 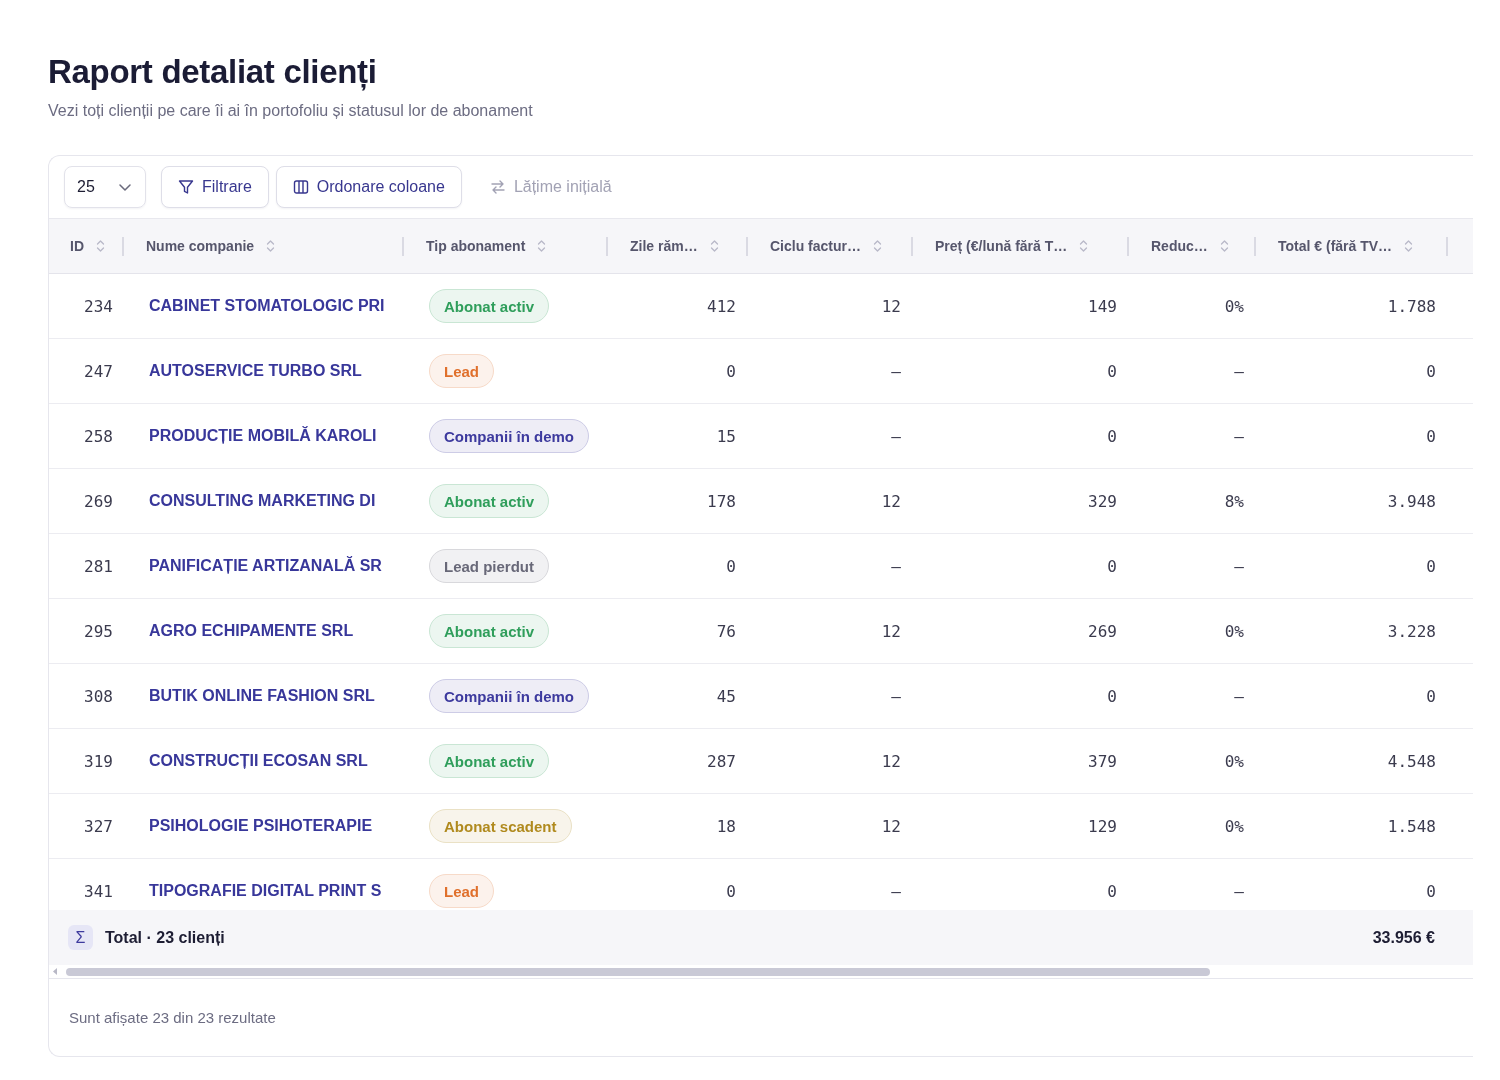 What do you see at coordinates (265, 566) in the screenshot?
I see `company-link: PANIFICAȚIE ARTIZANALĂ SR` at bounding box center [265, 566].